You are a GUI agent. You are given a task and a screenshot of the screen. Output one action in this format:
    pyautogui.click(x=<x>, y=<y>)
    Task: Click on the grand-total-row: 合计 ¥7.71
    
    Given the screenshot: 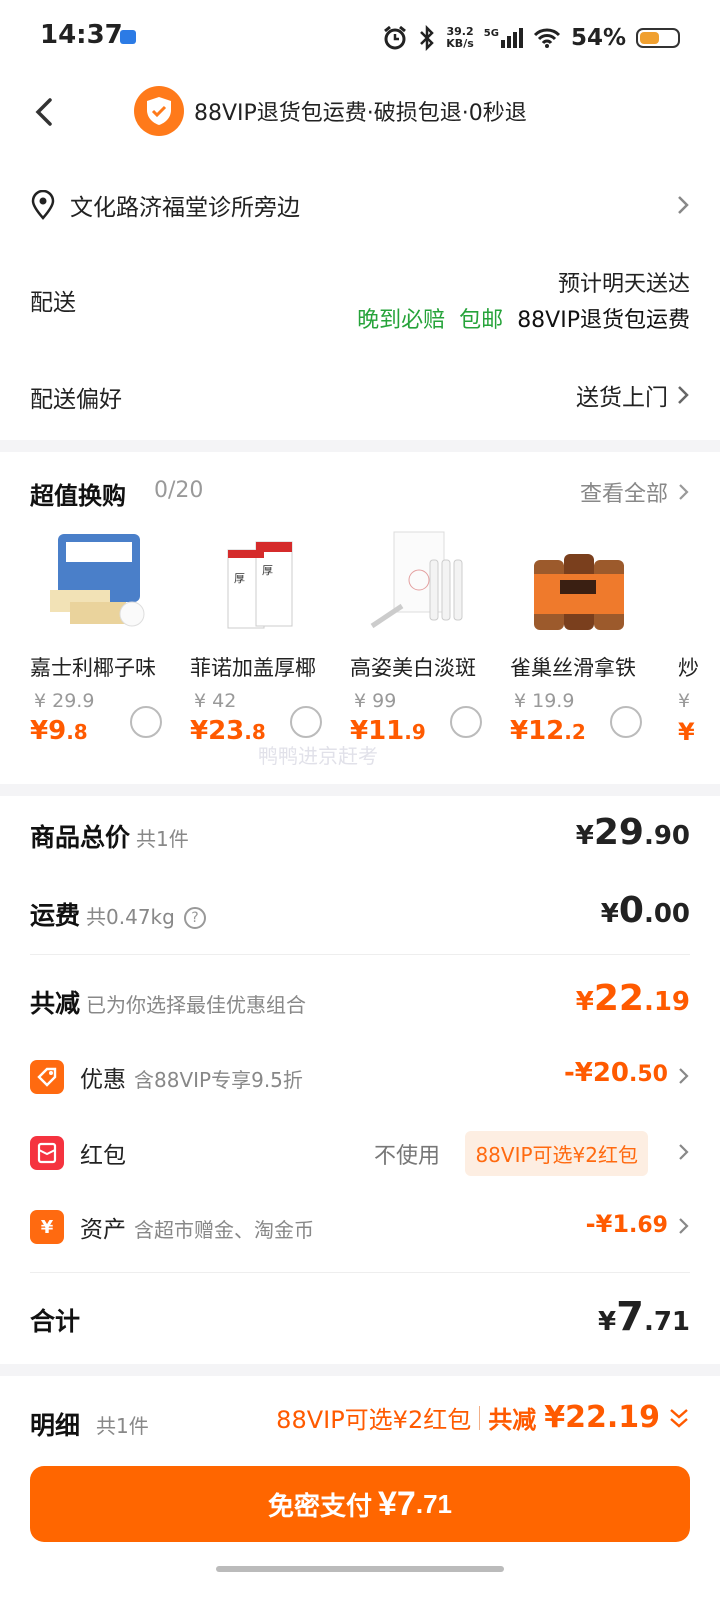 What is the action you would take?
    pyautogui.click(x=360, y=1320)
    